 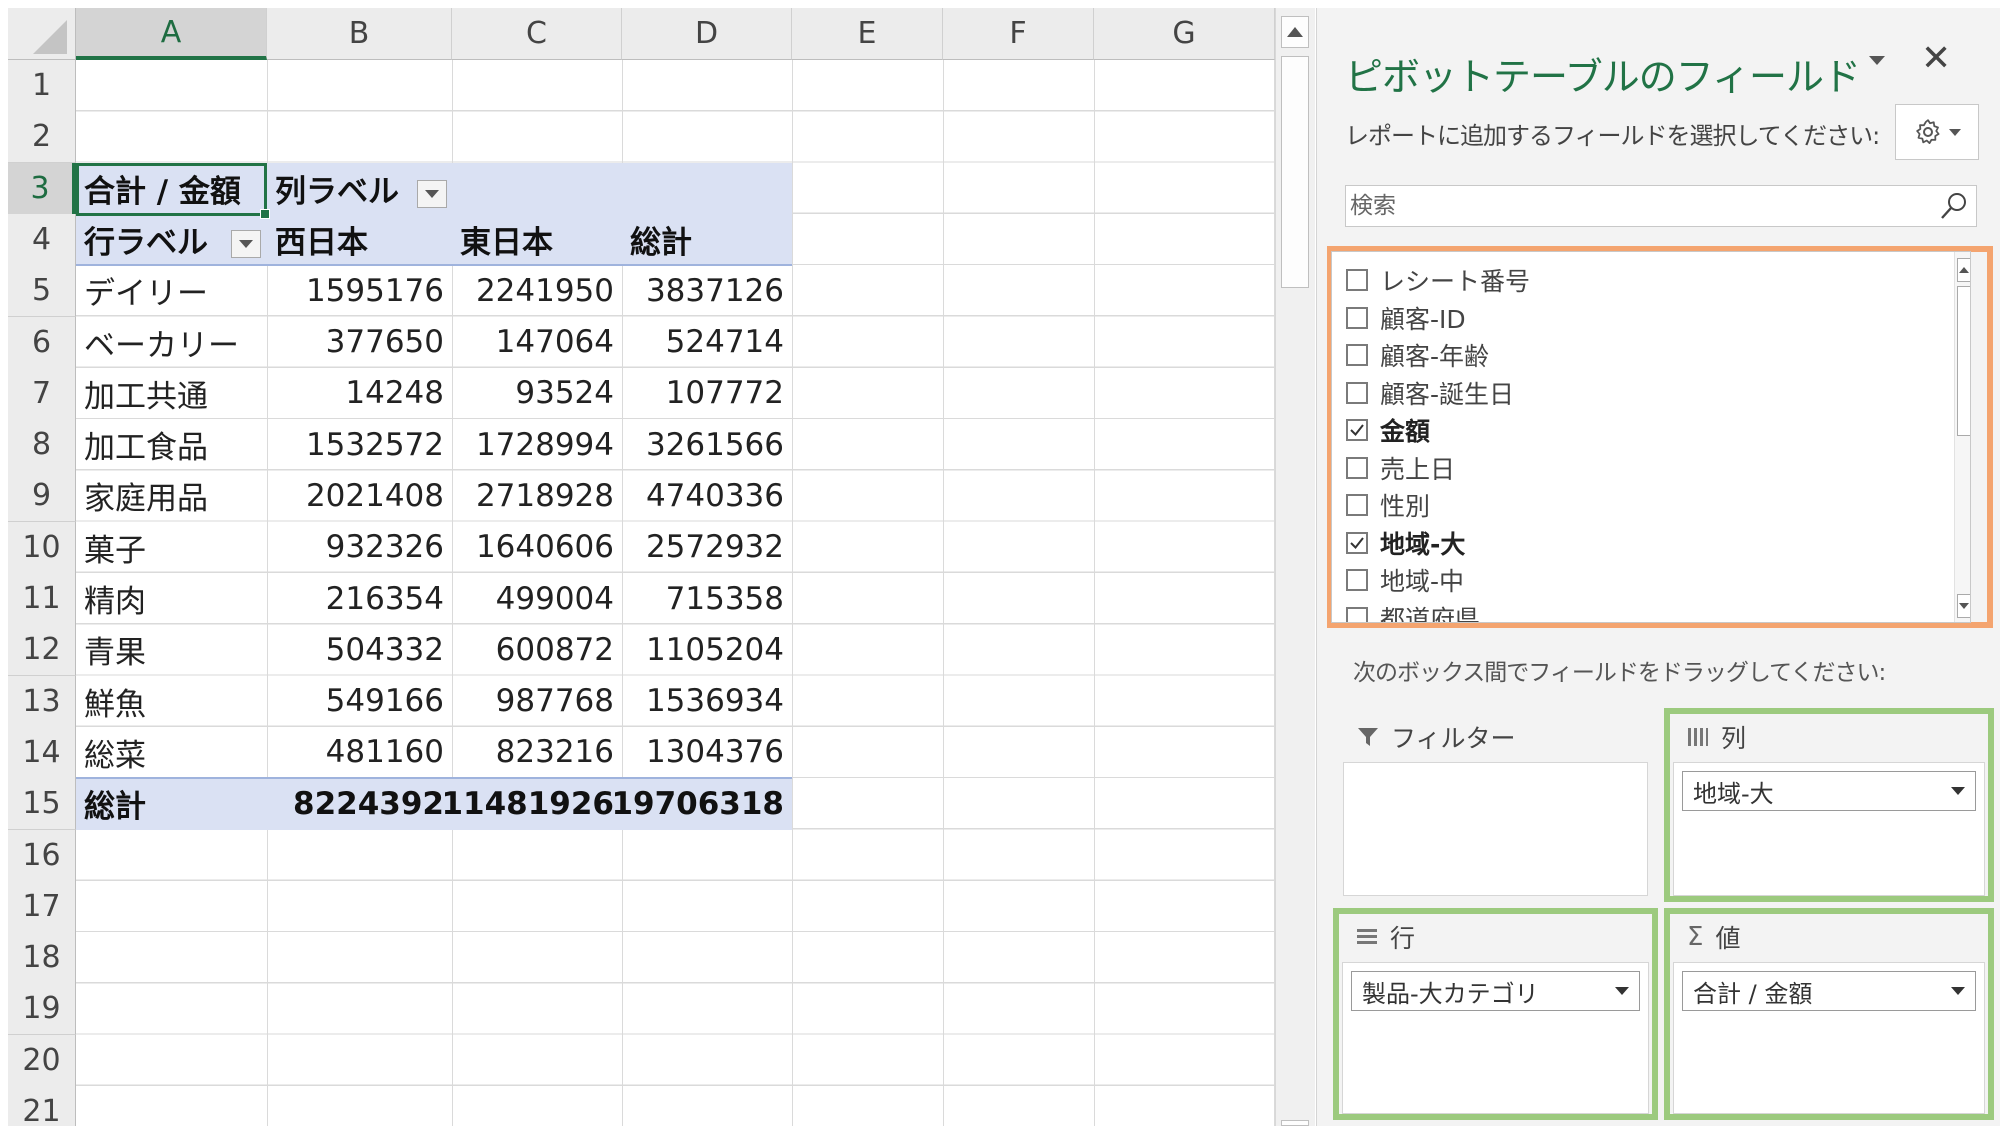 I want to click on rows-drop-zone: 製品-大カテゴリ, so click(x=1495, y=1038).